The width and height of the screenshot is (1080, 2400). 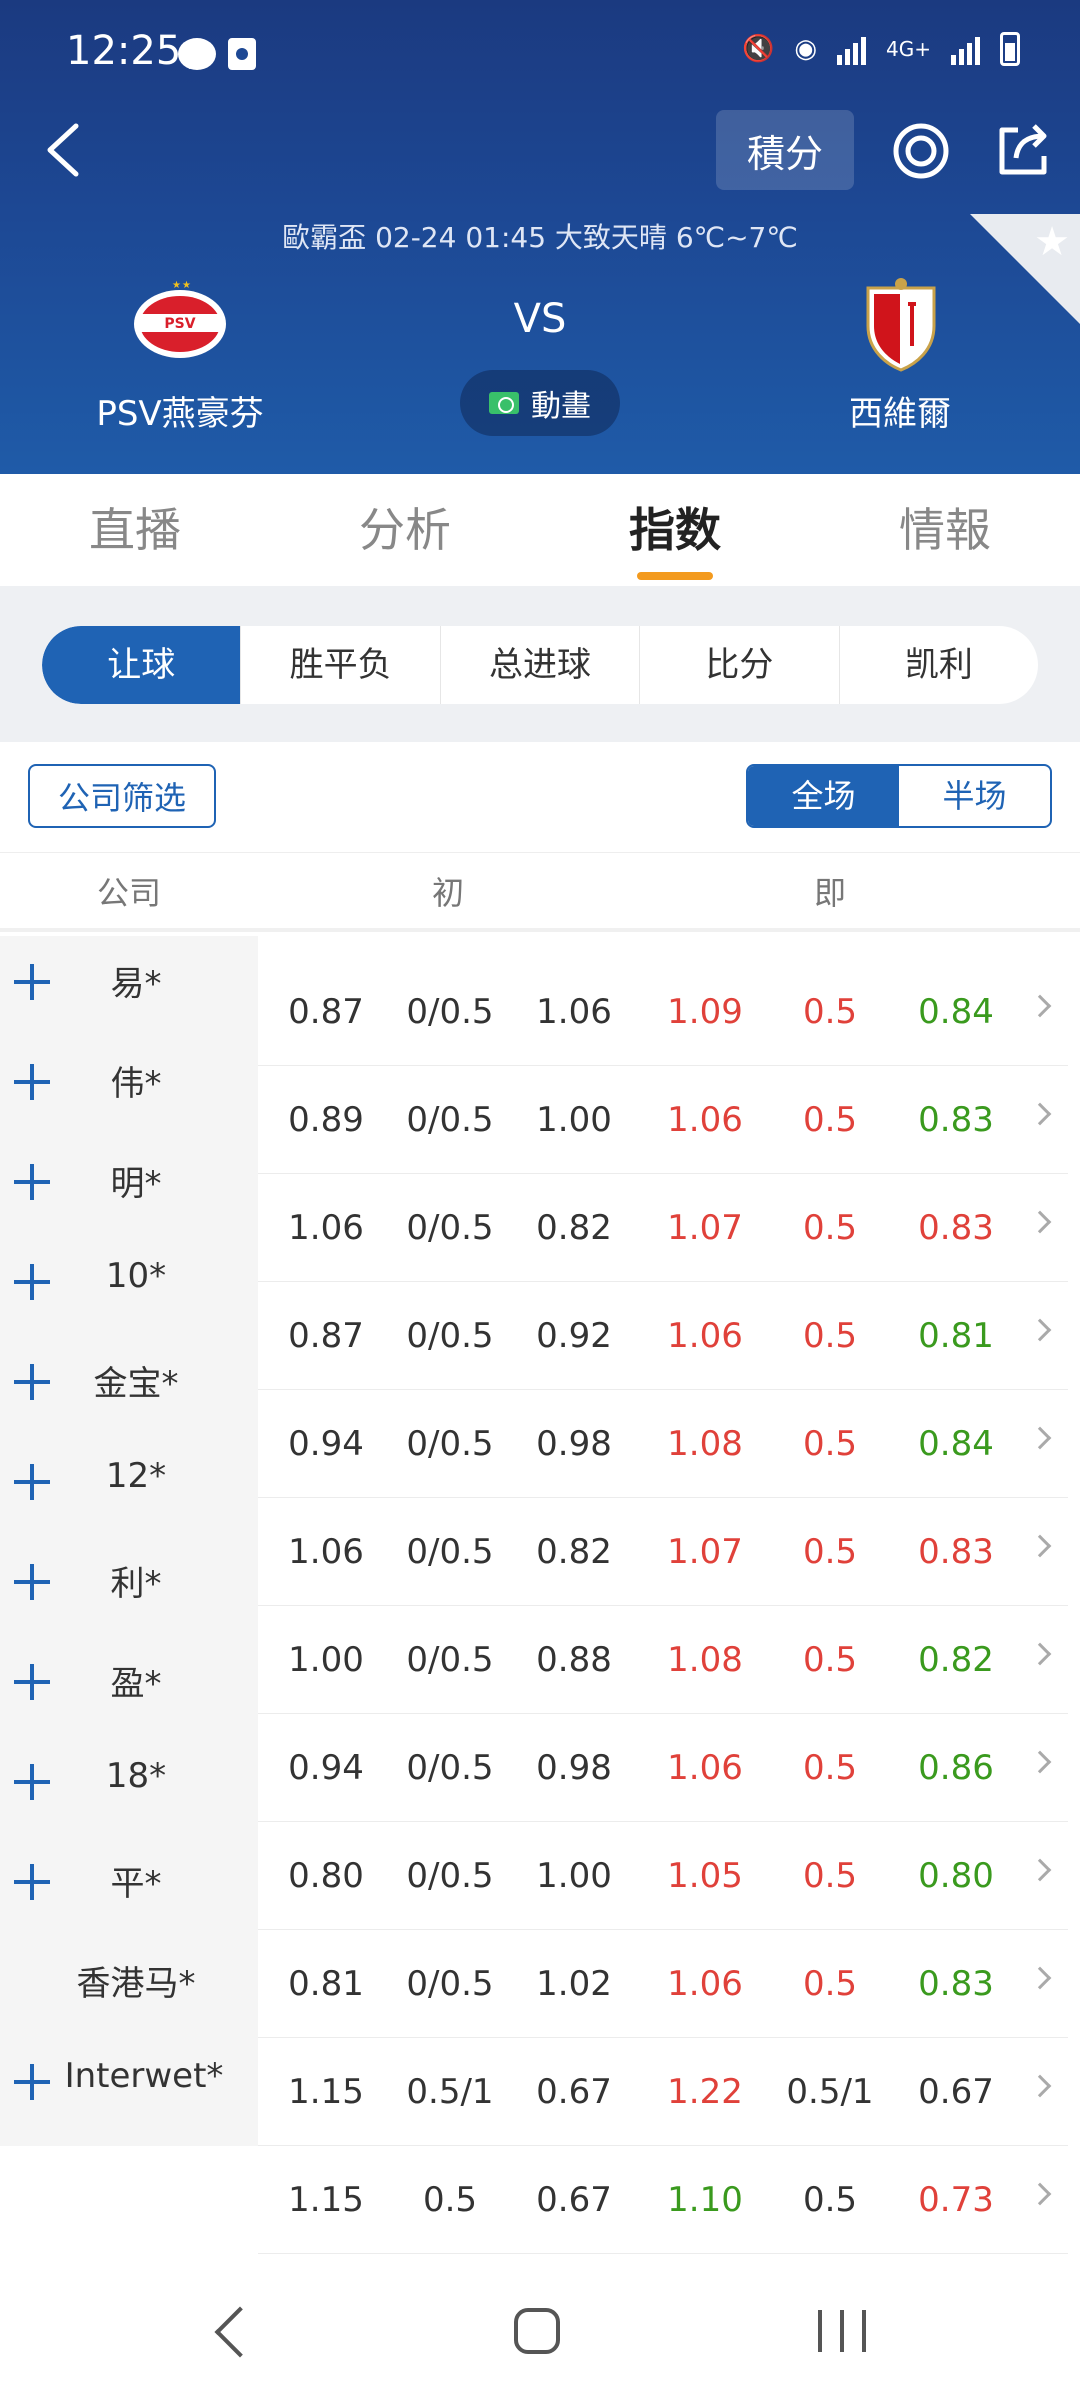 I want to click on company-item: 盈*, so click(x=129, y=1686).